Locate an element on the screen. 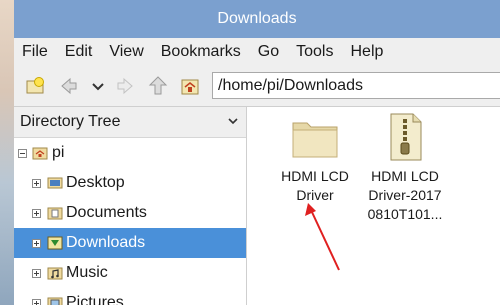 The image size is (500, 305). tree-item-documents: Documents is located at coordinates (130, 213).